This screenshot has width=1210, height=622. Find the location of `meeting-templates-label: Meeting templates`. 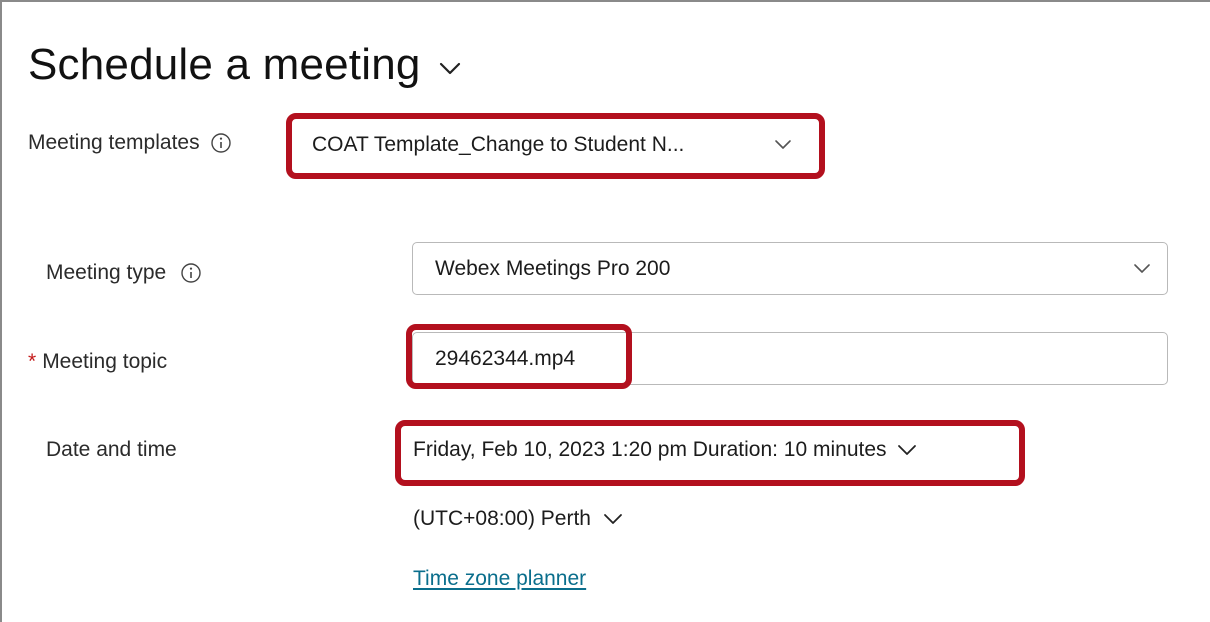

meeting-templates-label: Meeting templates is located at coordinates (130, 143).